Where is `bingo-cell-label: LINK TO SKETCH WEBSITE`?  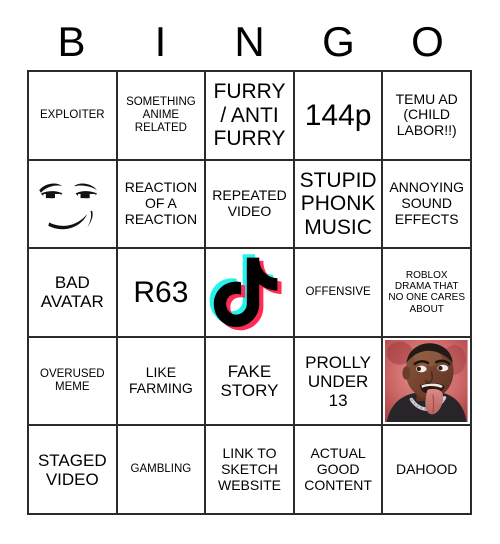
bingo-cell-label: LINK TO SKETCH WEBSITE is located at coordinates (249, 469).